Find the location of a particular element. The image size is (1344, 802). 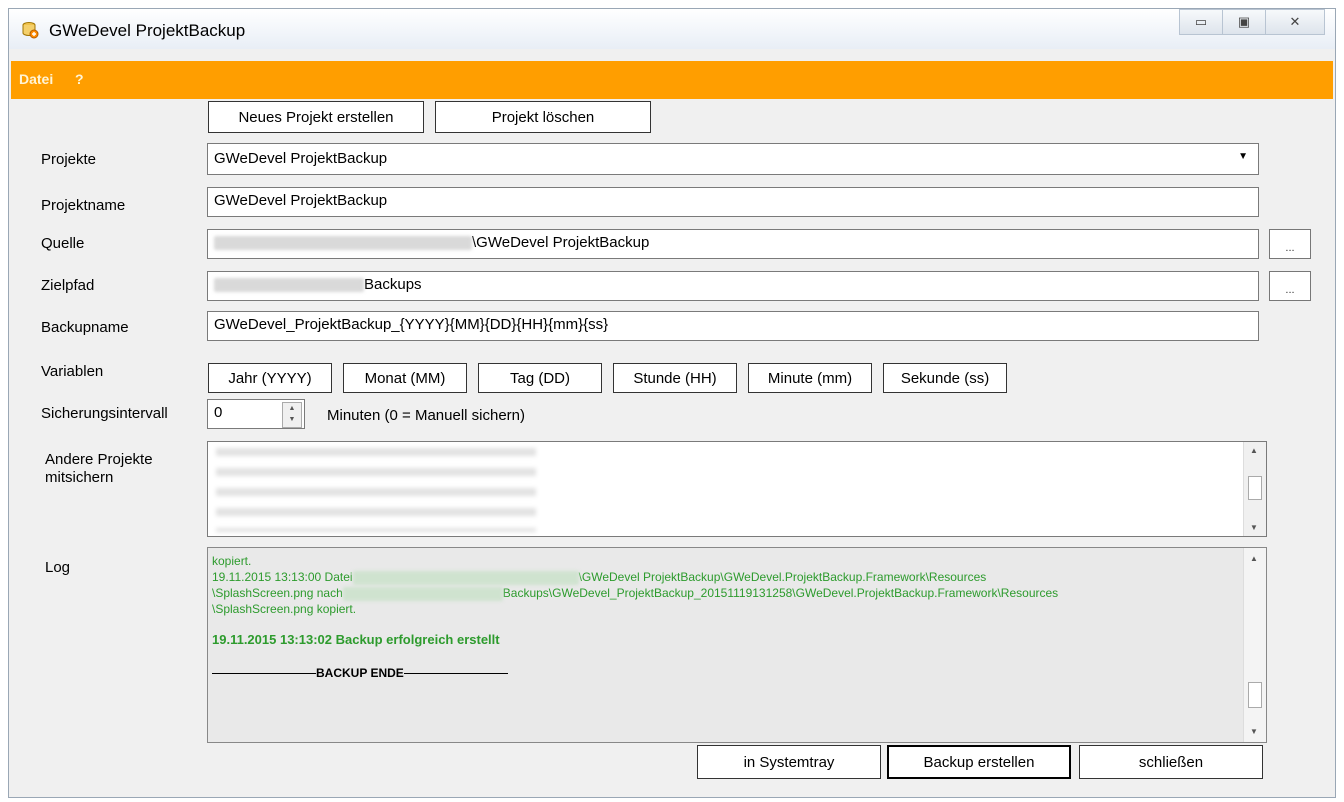

delete-project-button: Projekt löschen is located at coordinates (543, 117).